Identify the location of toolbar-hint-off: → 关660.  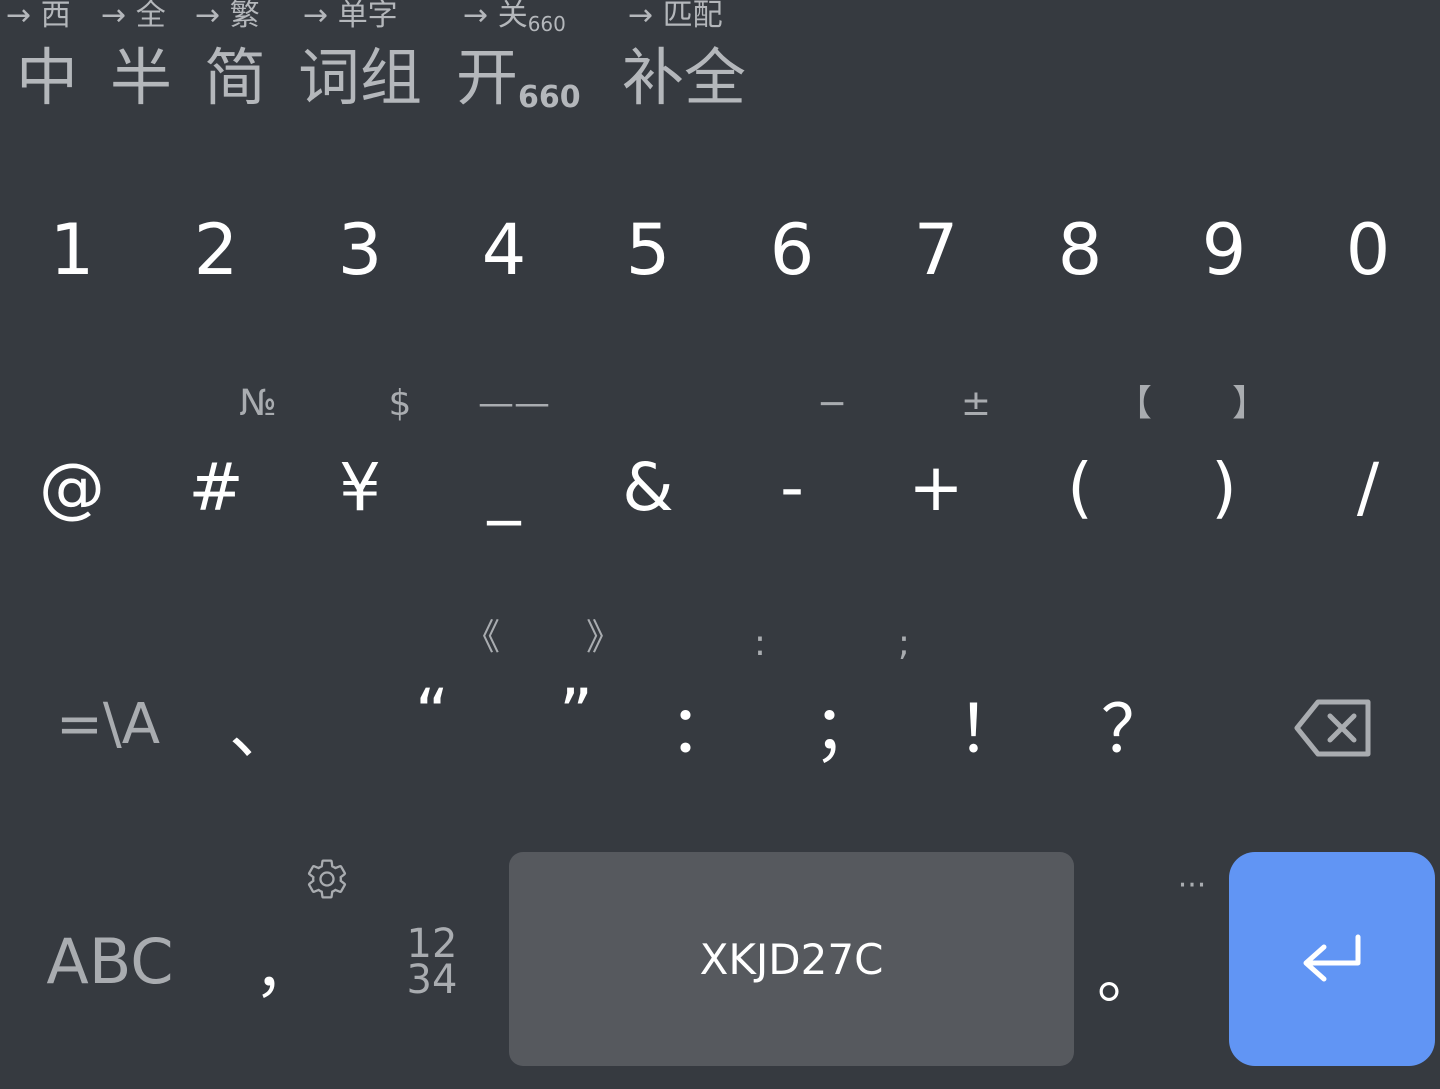
(514, 18).